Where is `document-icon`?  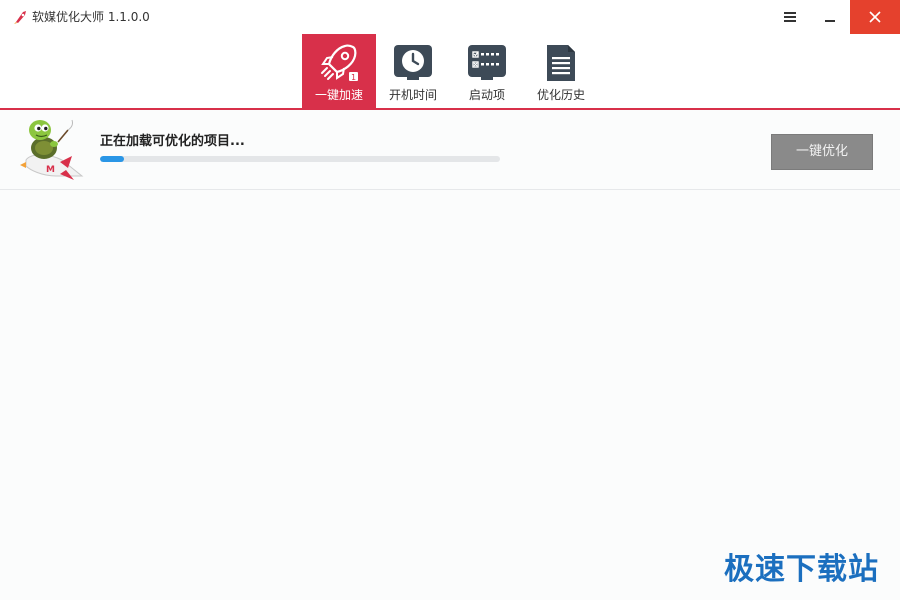 document-icon is located at coordinates (561, 63).